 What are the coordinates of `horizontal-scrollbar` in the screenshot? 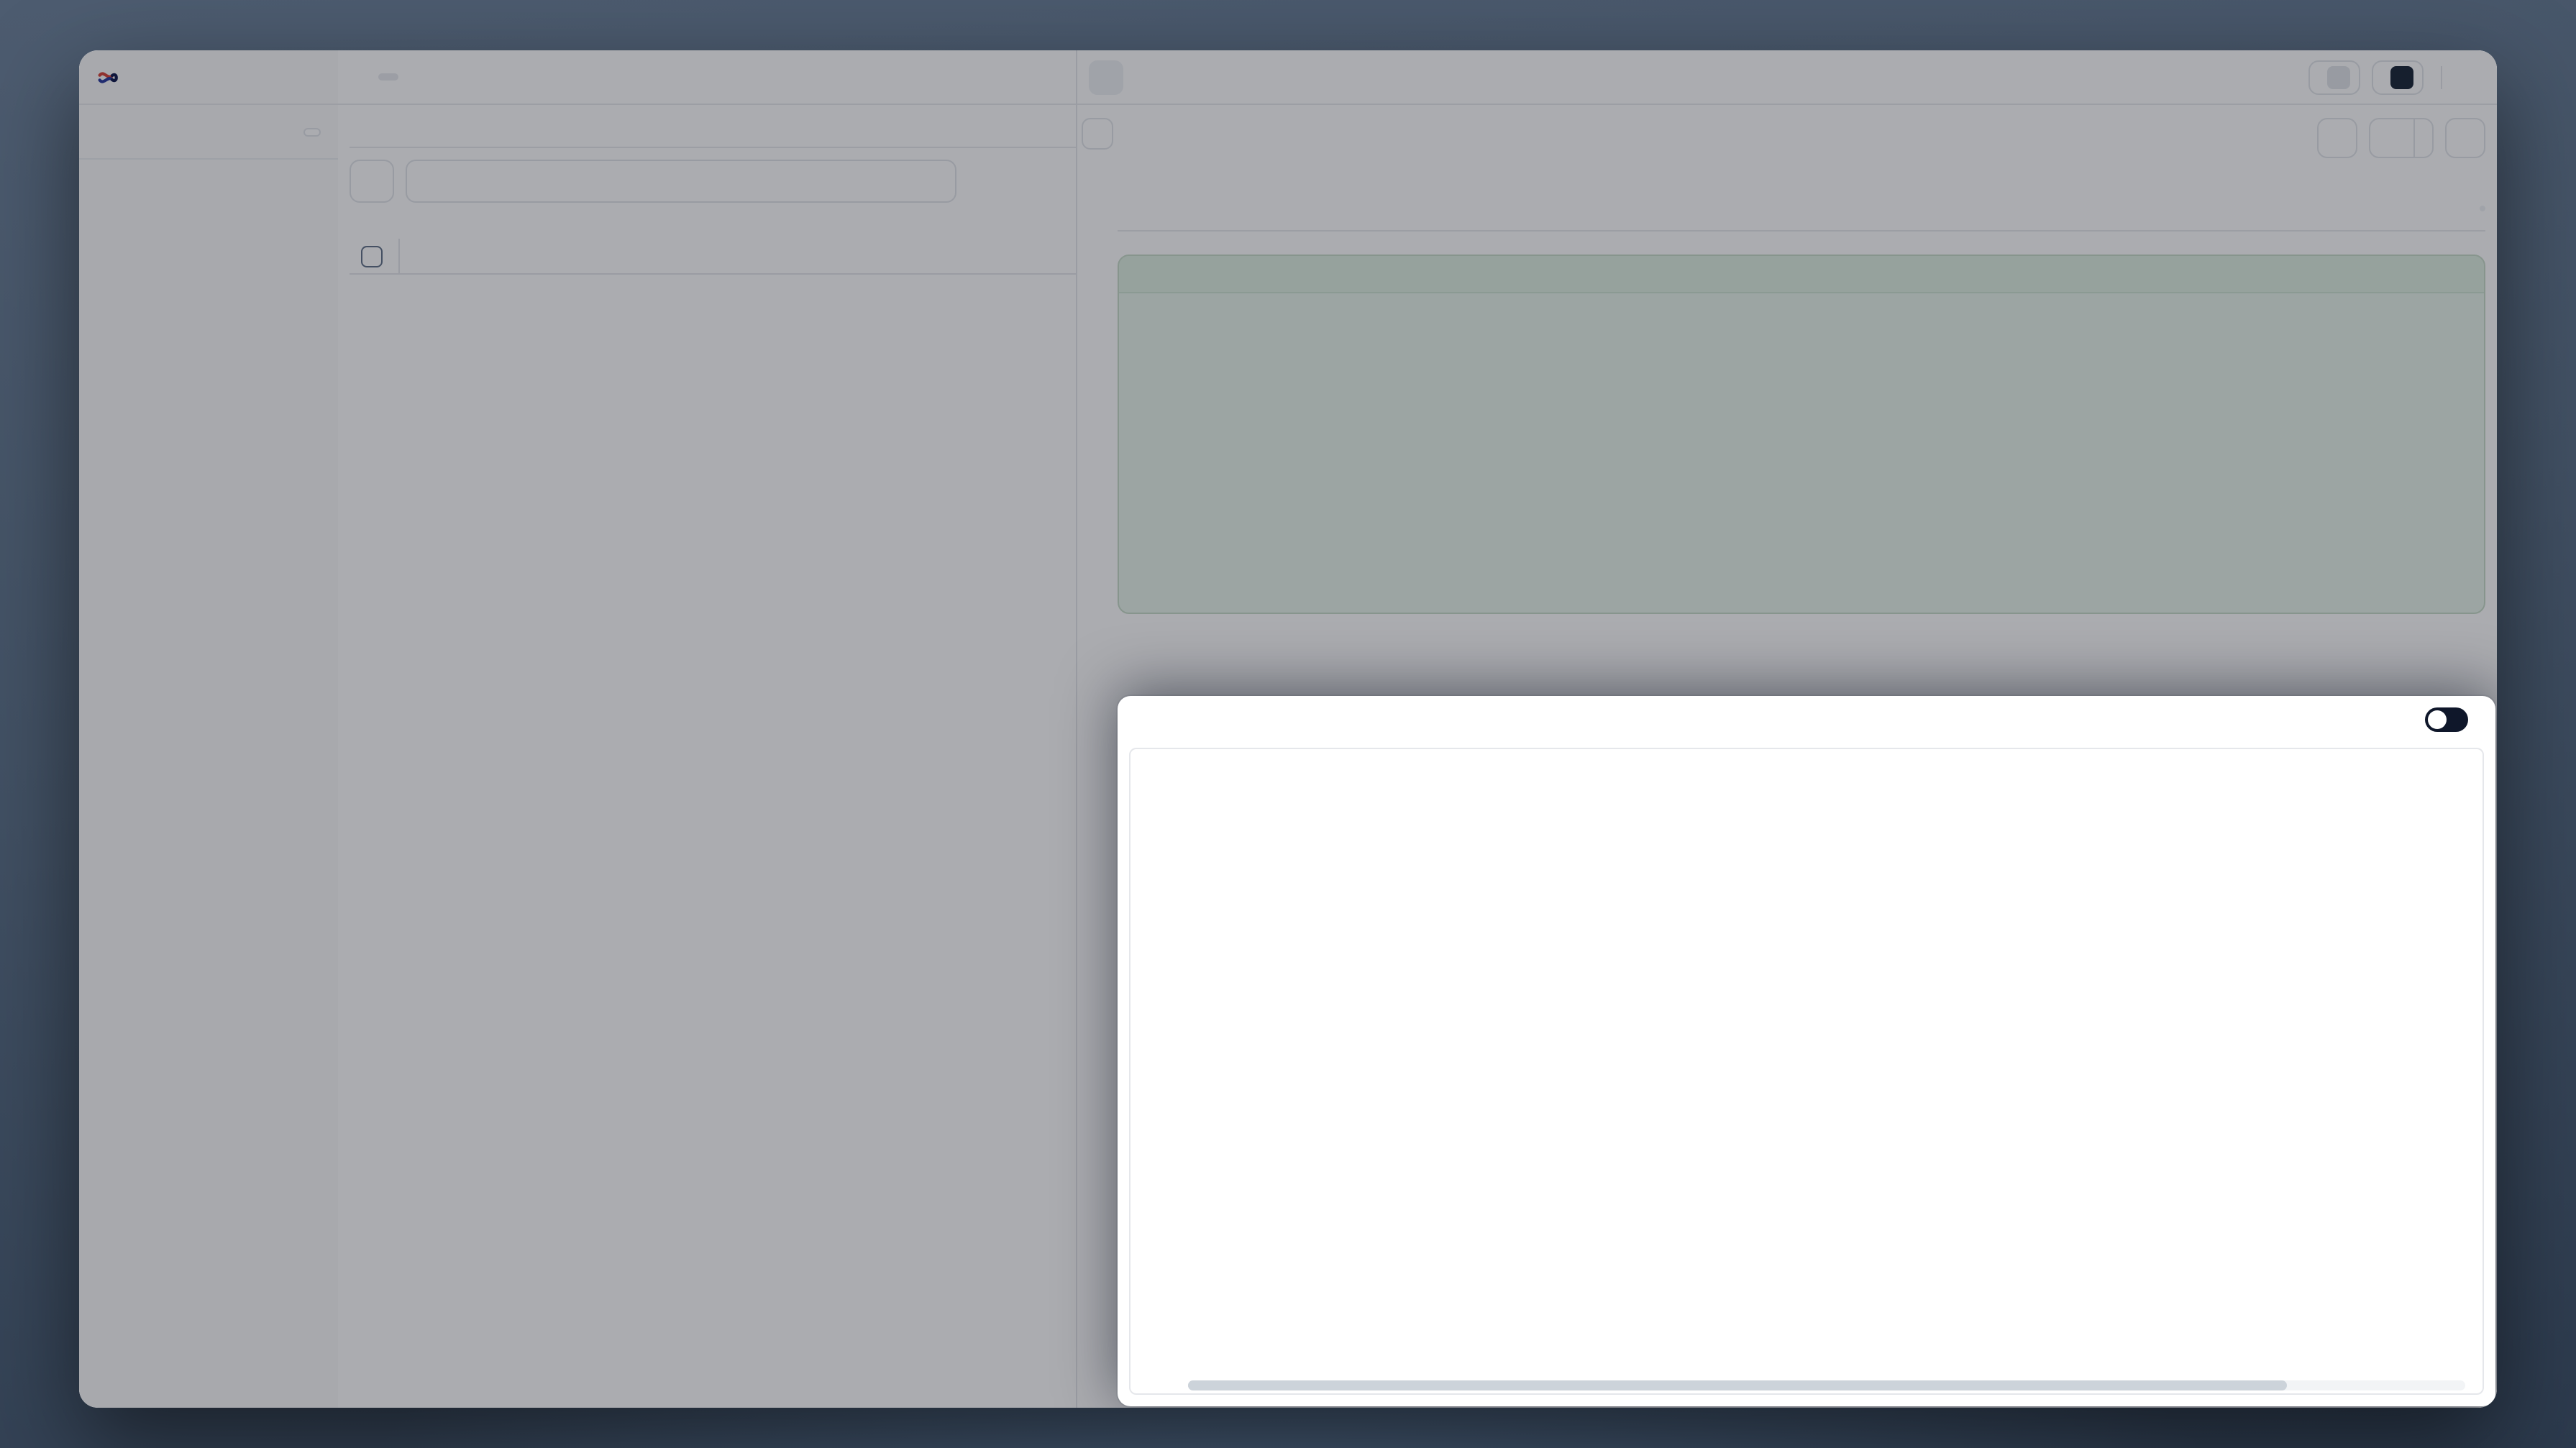 It's located at (1827, 1385).